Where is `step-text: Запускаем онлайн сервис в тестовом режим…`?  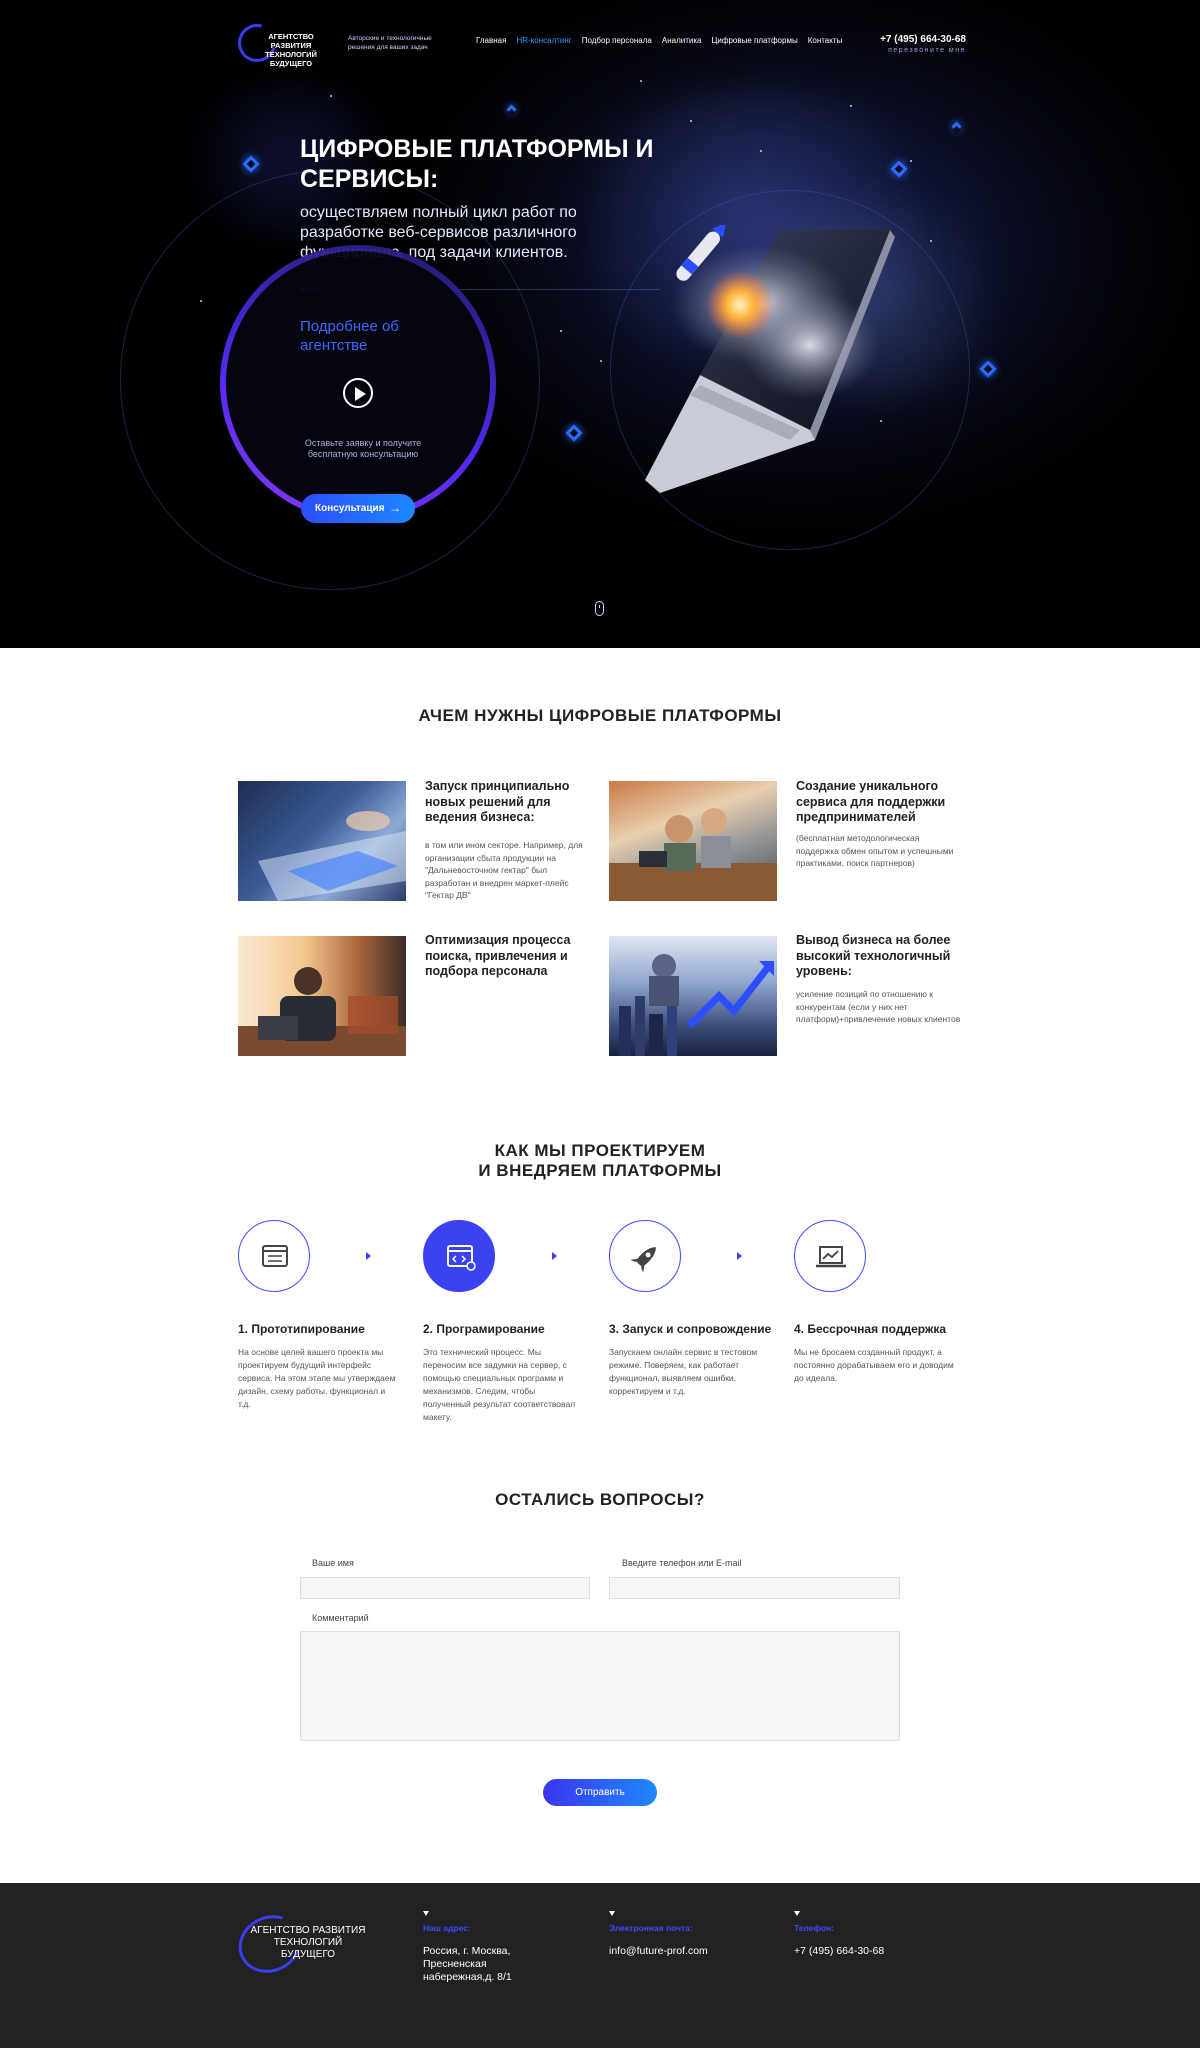 step-text: Запускаем онлайн сервис в тестовом режим… is located at coordinates (683, 1371).